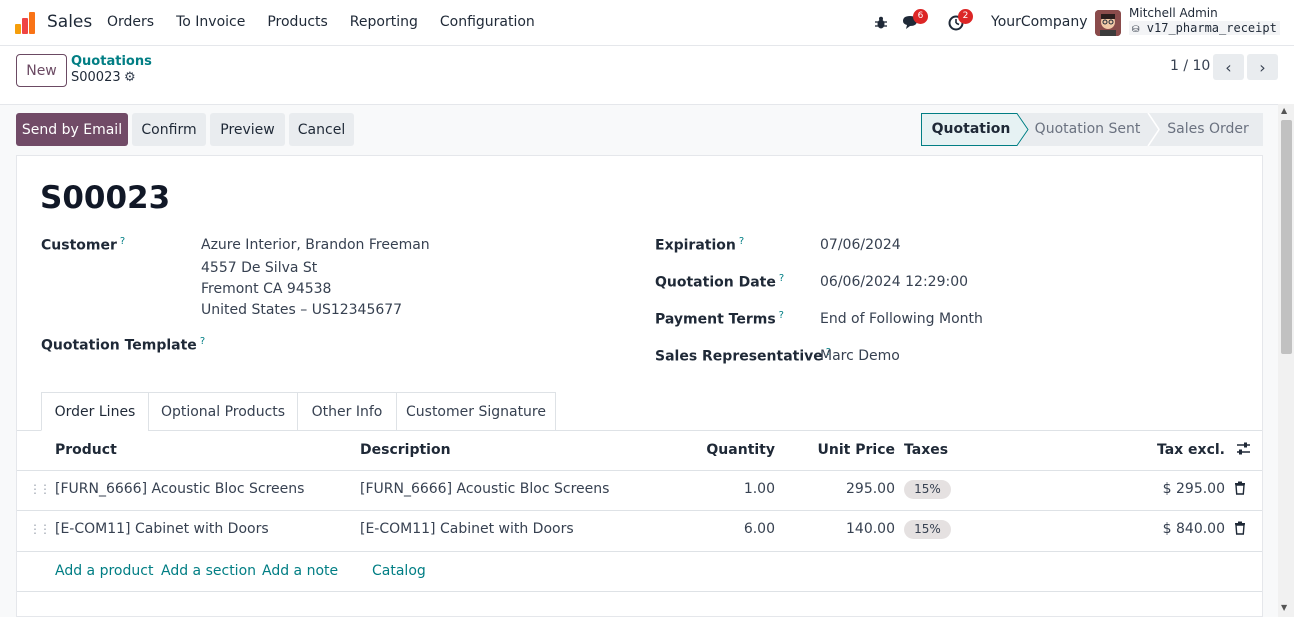 The image size is (1294, 617). What do you see at coordinates (347, 411) in the screenshot?
I see `tab-other-info: Other Info` at bounding box center [347, 411].